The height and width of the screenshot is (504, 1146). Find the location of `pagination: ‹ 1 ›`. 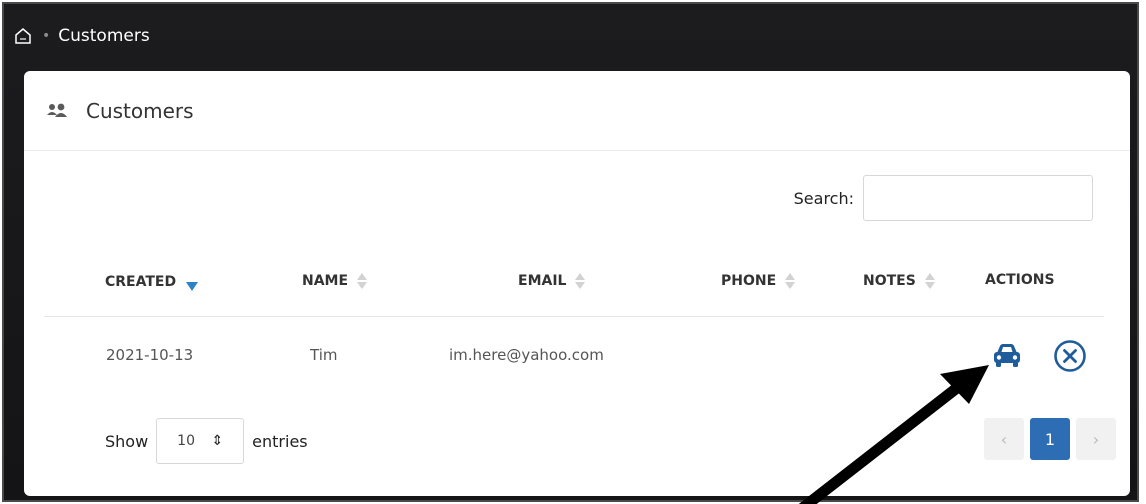

pagination: ‹ 1 › is located at coordinates (1050, 439).